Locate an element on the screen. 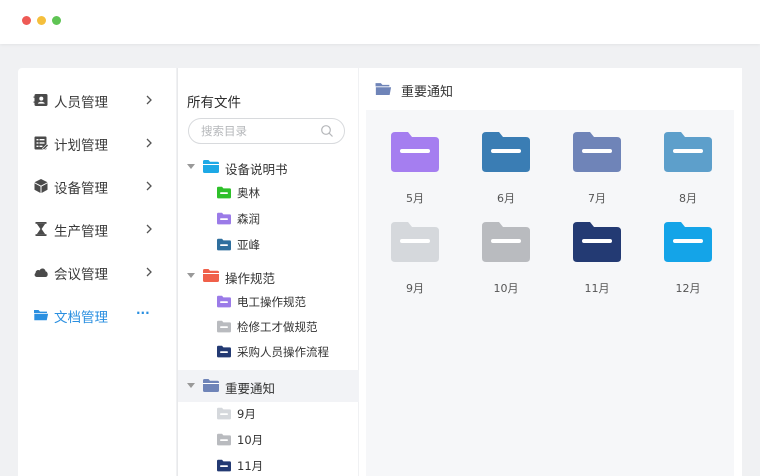  nav-item-label: 文档管理 is located at coordinates (81, 318).